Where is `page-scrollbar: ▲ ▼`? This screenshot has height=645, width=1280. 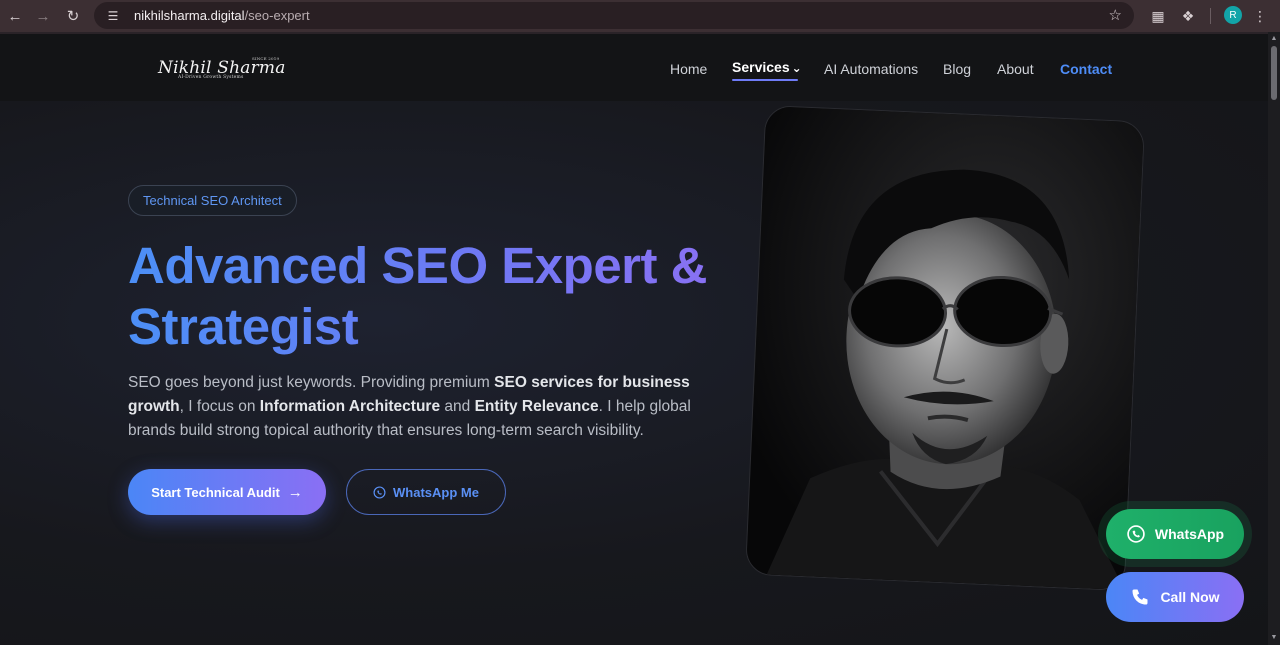
page-scrollbar: ▲ ▼ is located at coordinates (1274, 338).